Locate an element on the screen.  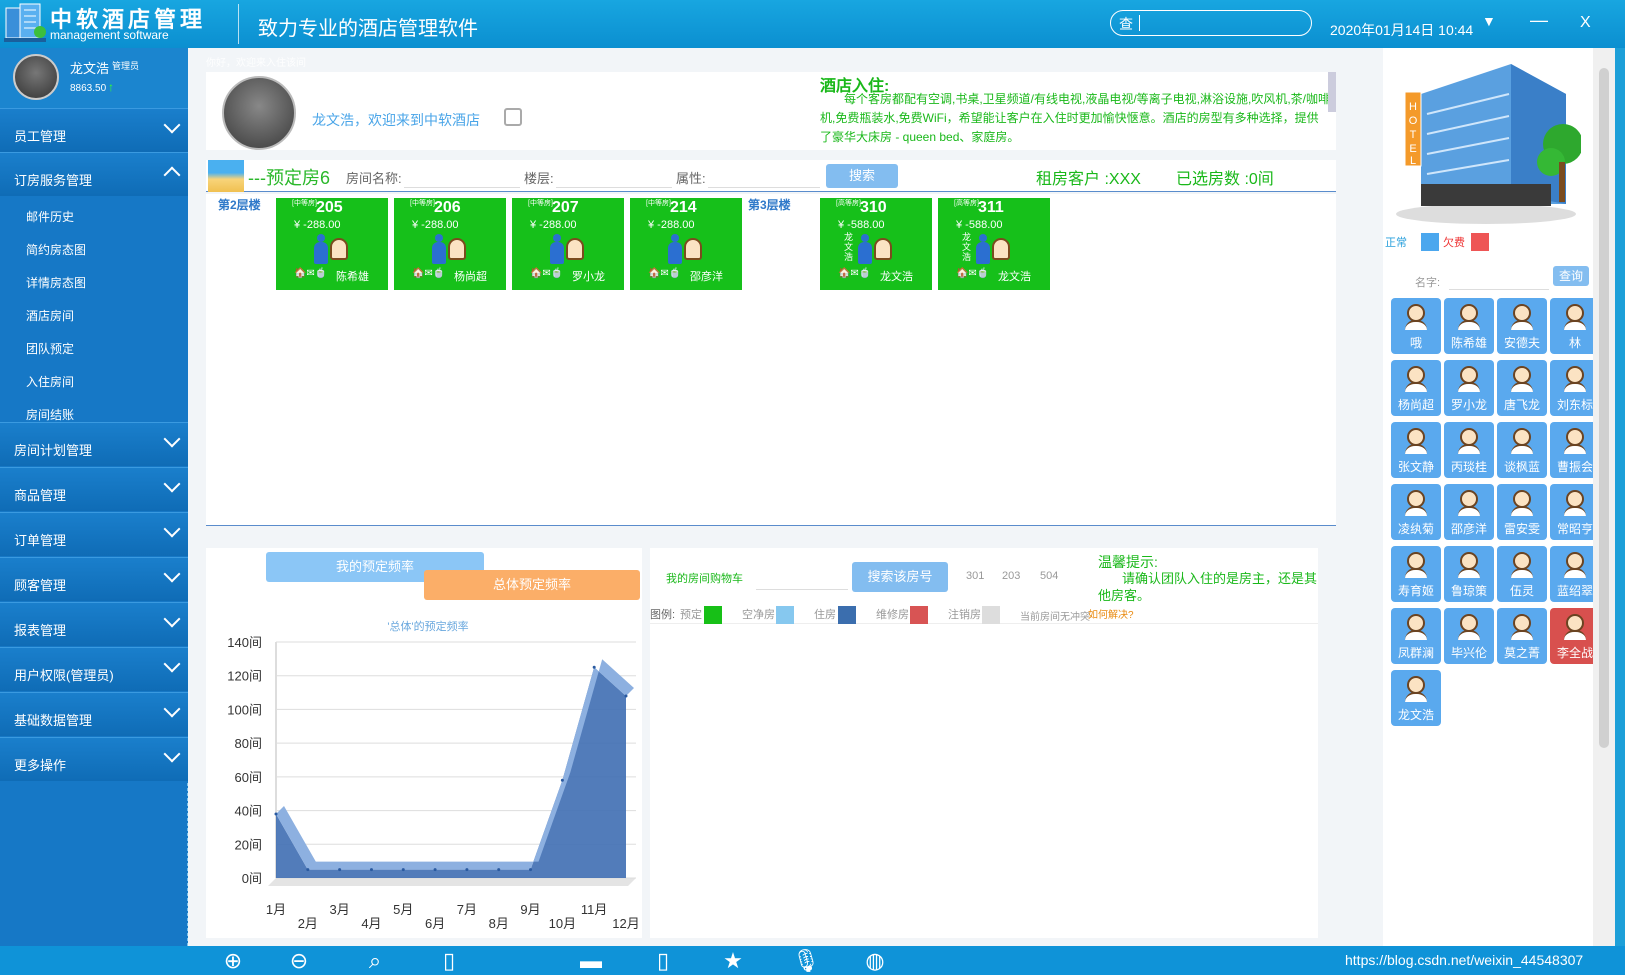
submenu-simple-room-map: 简约房态图 is located at coordinates (94, 248).